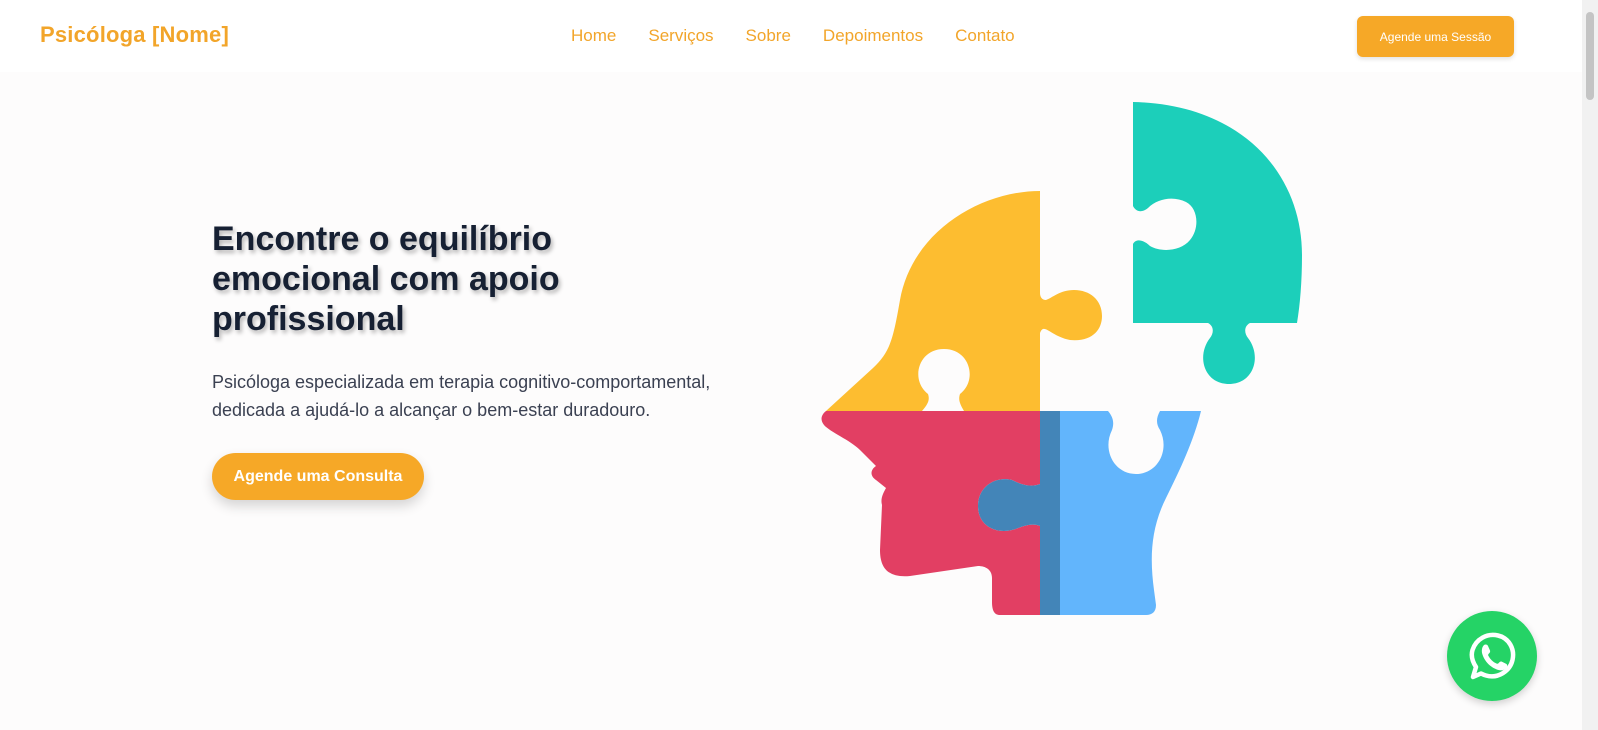 The height and width of the screenshot is (730, 1598). I want to click on nav-link-home: Home, so click(593, 36).